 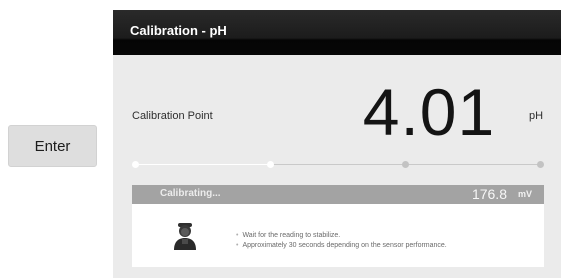 I want to click on panel-header: Calibration - pH, so click(x=337, y=32).